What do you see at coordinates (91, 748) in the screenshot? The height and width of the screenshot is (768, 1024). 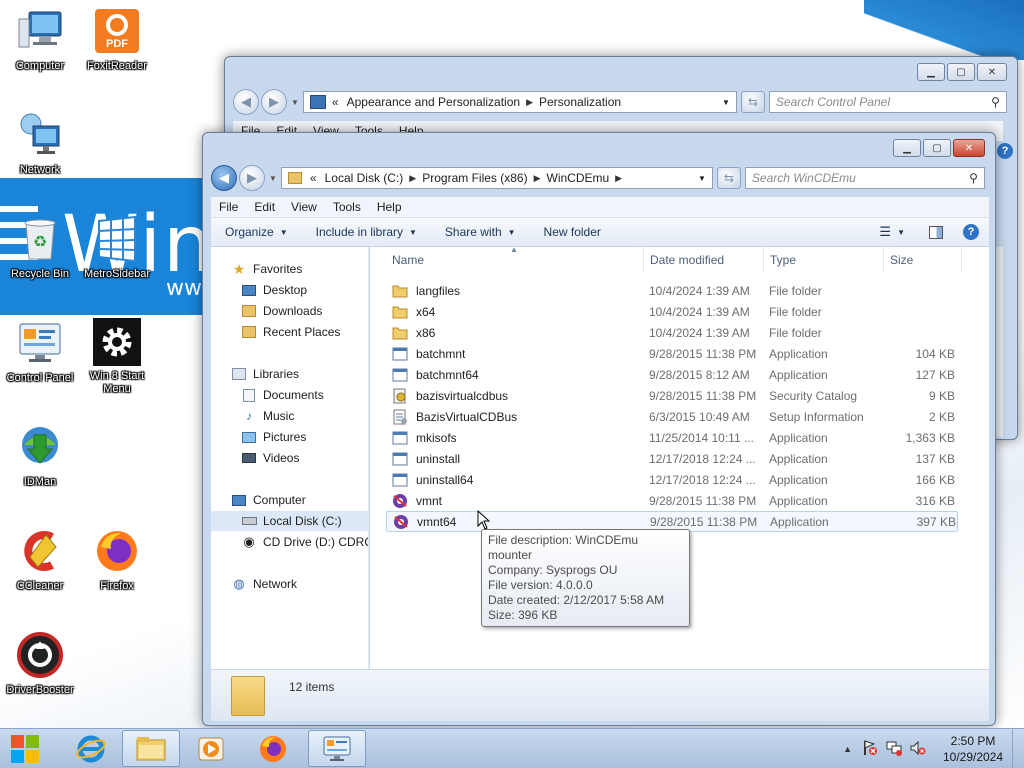 I see `taskbar-internet-explorer` at bounding box center [91, 748].